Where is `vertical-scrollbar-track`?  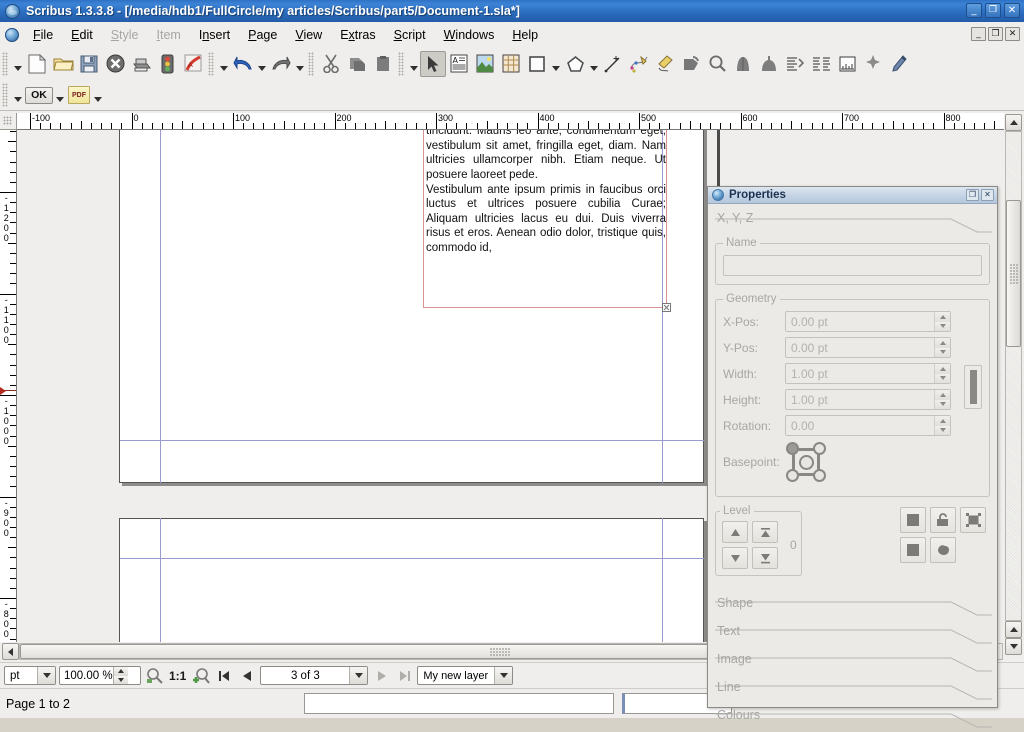
vertical-scrollbar-track is located at coordinates (1013, 376).